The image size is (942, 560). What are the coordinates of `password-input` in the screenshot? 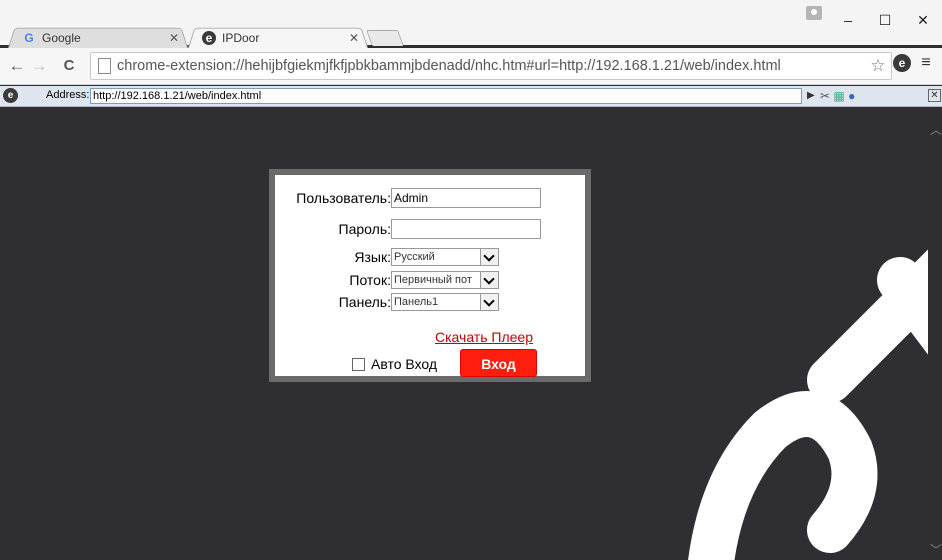 It's located at (466, 229).